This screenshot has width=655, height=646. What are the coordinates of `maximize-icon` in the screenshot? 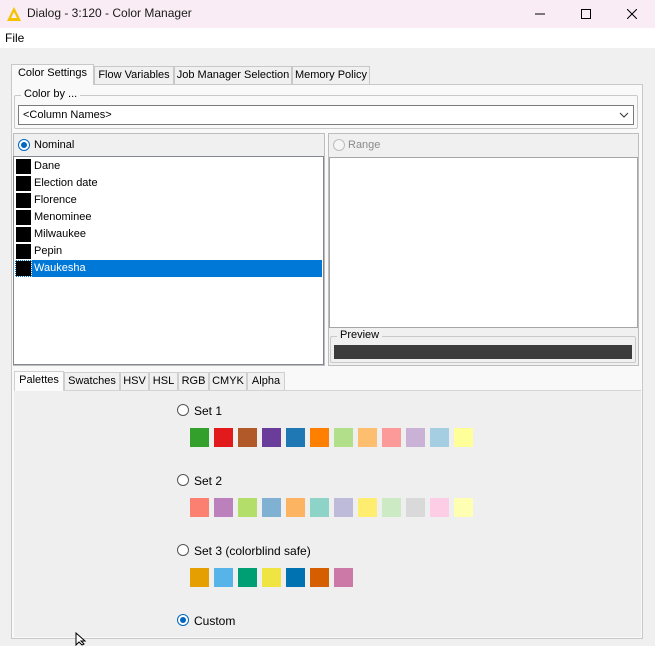 It's located at (586, 14).